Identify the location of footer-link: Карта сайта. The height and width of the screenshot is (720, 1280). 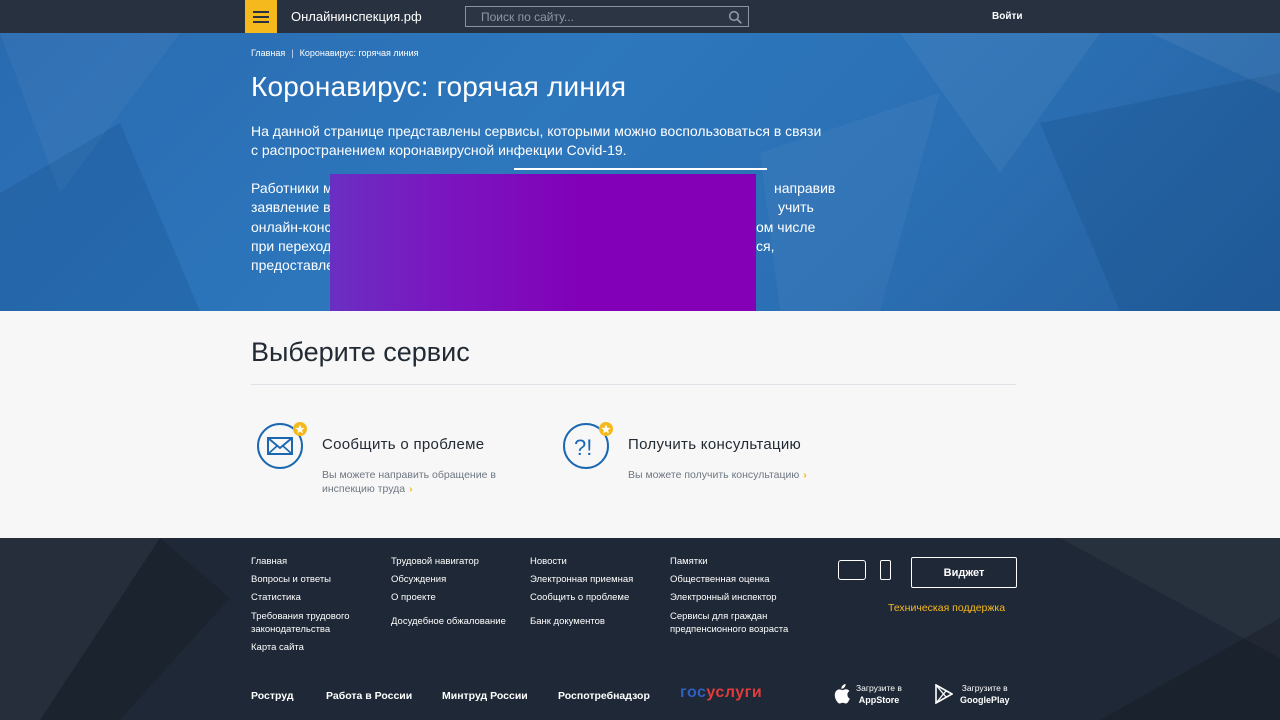
(306, 648).